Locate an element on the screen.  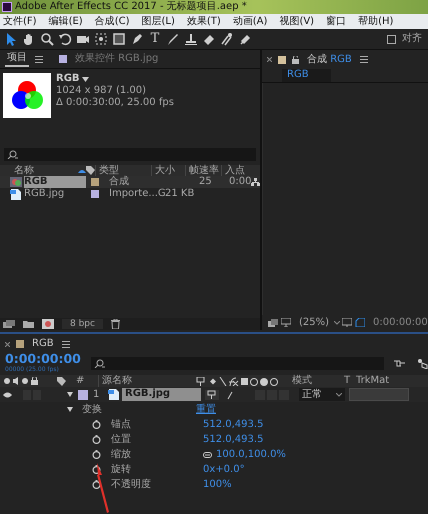
viewer-tab: RGB is located at coordinates (306, 75).